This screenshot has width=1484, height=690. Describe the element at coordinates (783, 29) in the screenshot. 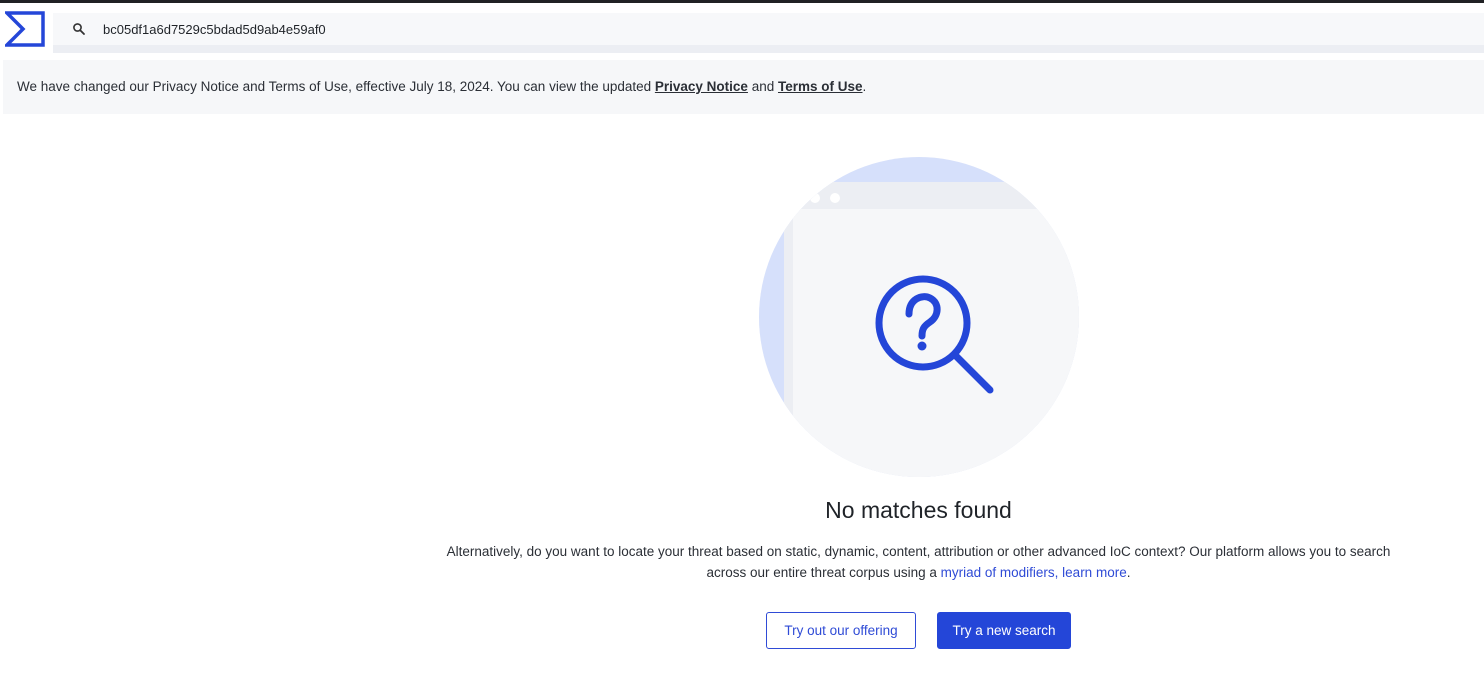

I see `search-input` at that location.